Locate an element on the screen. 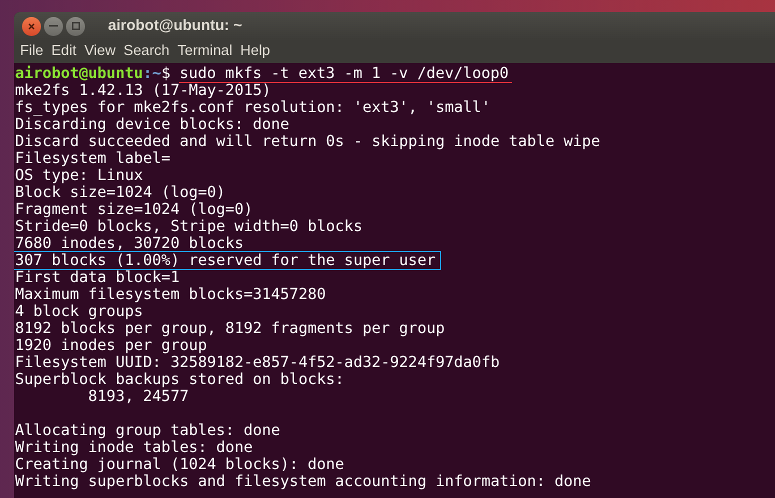  minimize-icon is located at coordinates (53, 26).